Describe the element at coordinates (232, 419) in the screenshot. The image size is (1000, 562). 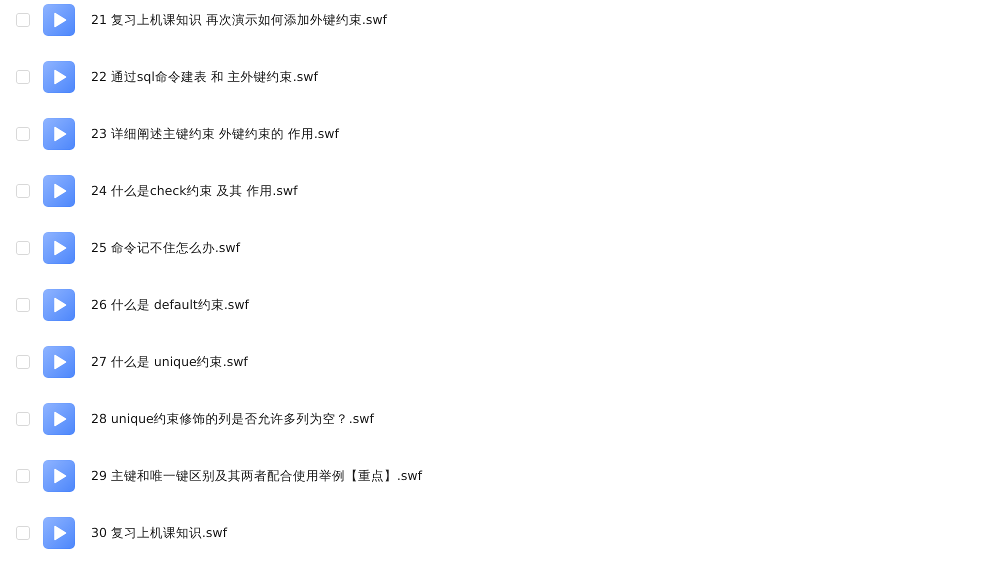
I see `file-name: 28 unique约束修饰的列是否允许多列为空？.swf` at that location.